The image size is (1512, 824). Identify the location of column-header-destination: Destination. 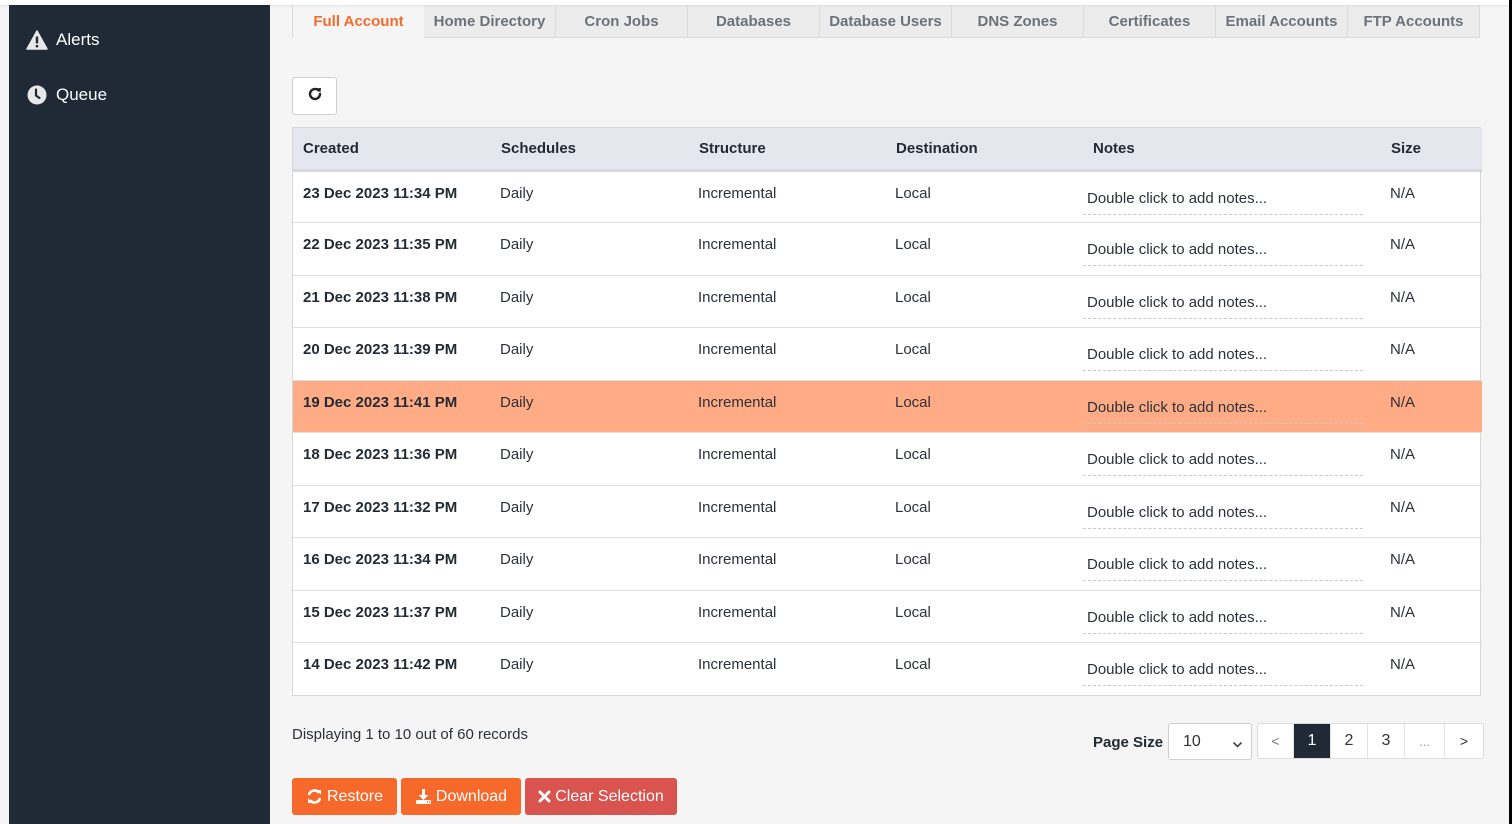
(984, 149).